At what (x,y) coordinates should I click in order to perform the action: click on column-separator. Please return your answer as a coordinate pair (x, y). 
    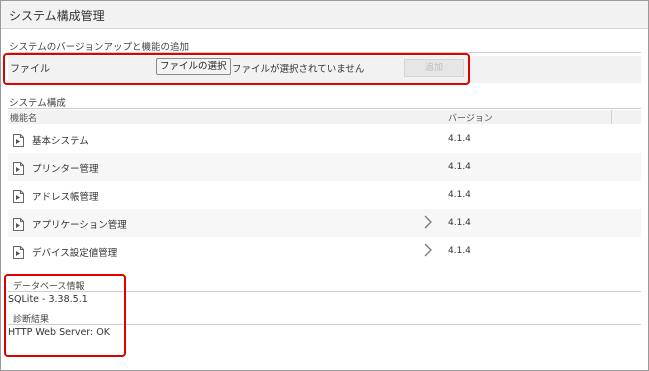
    Looking at the image, I should click on (611, 117).